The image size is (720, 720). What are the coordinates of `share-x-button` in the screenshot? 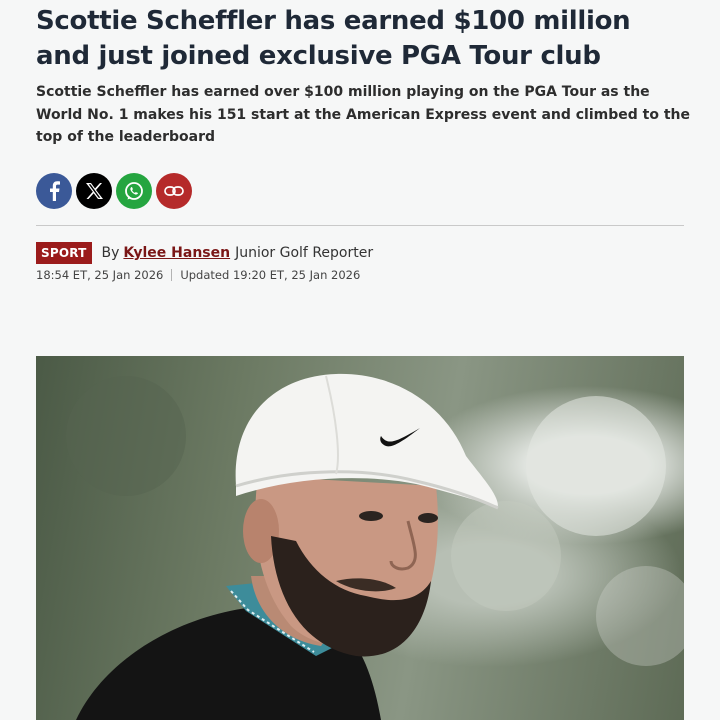 It's located at (94, 191).